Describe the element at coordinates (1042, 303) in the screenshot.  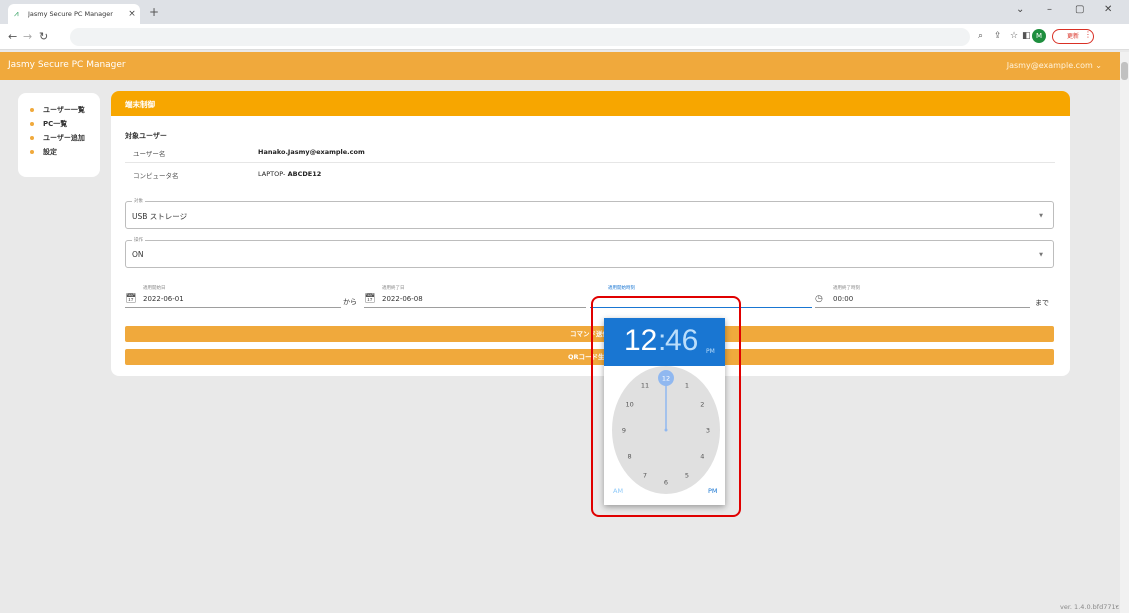
I see `made-label: まで` at that location.